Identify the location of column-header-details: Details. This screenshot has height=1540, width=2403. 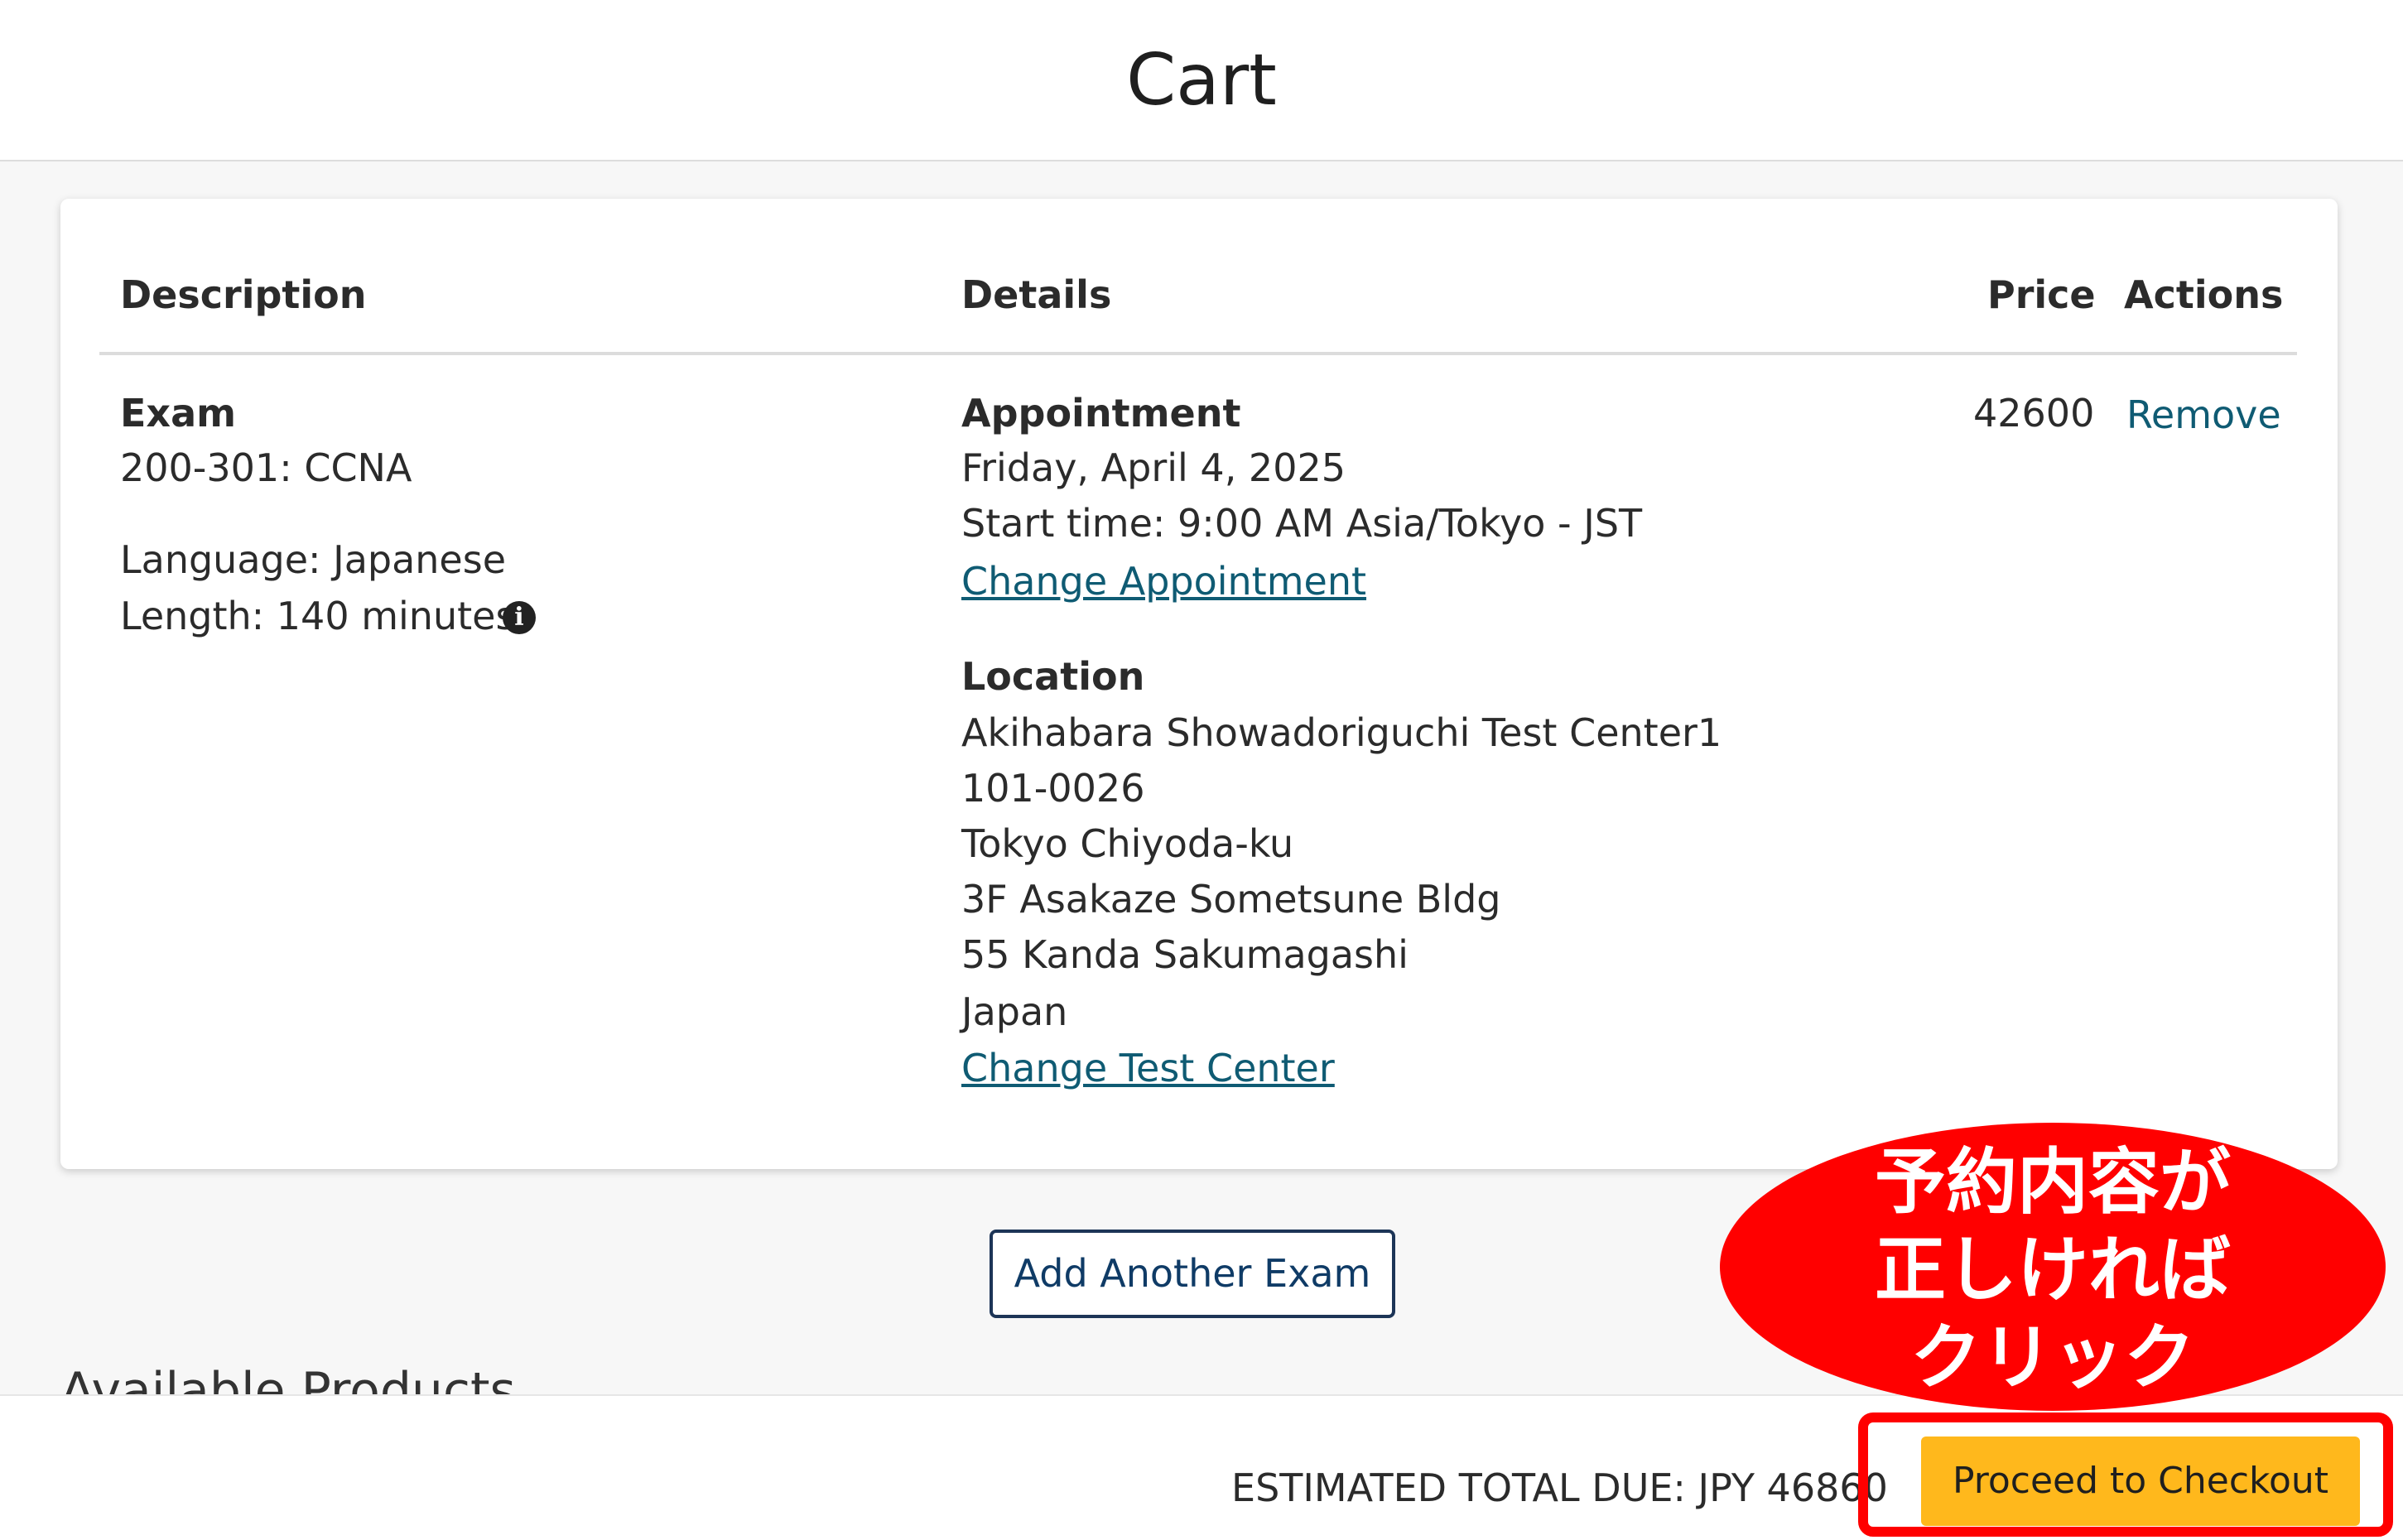
(1036, 295).